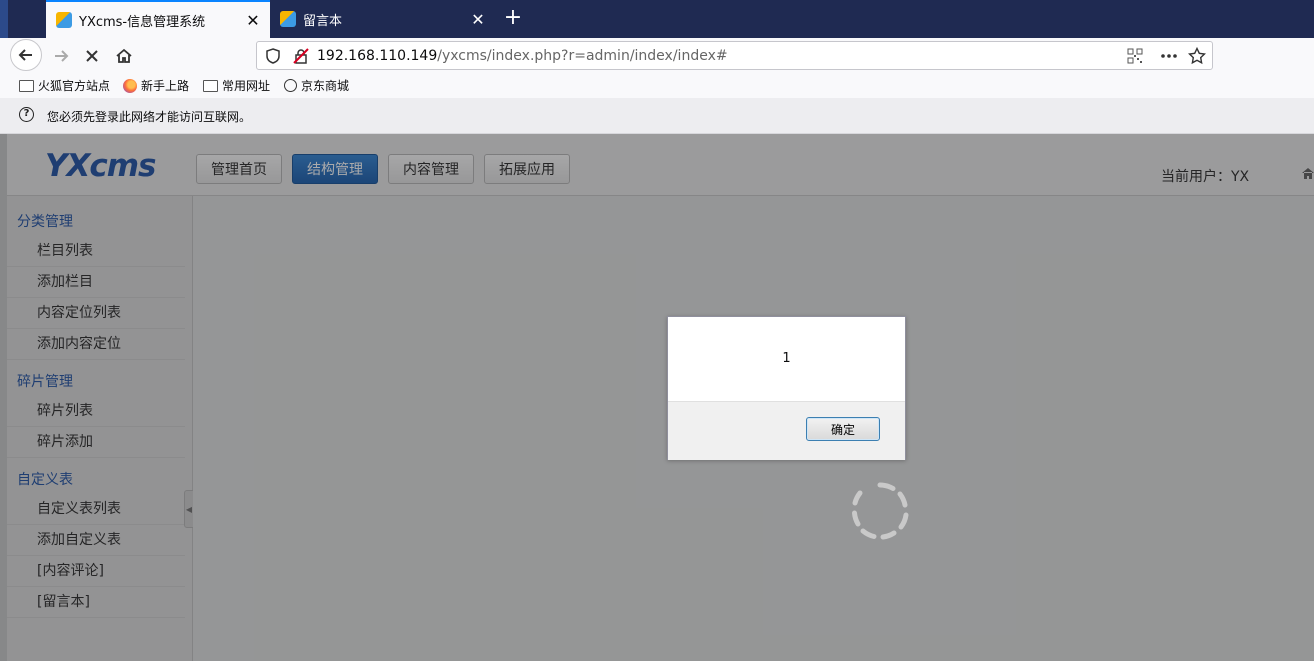 The image size is (1314, 661). I want to click on shield-icon, so click(273, 56).